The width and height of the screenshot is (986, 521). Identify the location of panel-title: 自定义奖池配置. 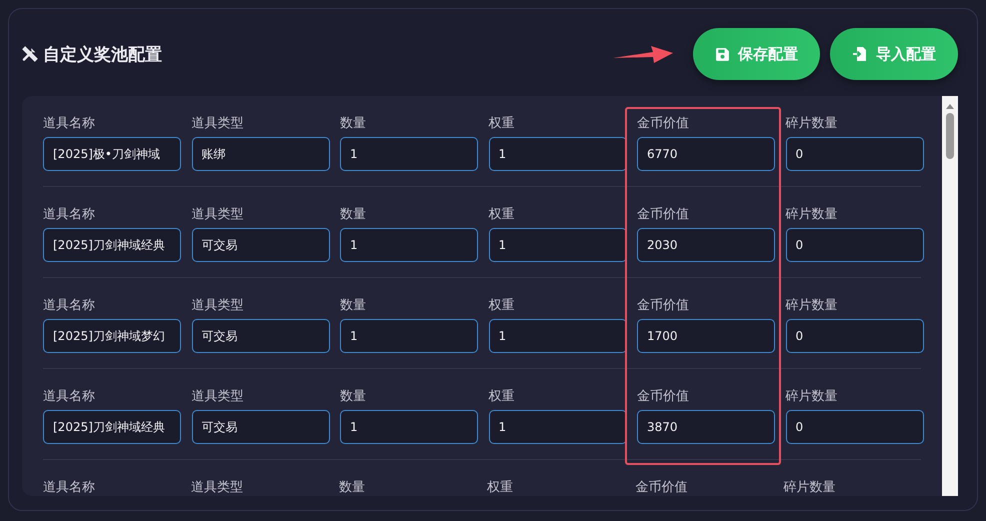
(102, 55).